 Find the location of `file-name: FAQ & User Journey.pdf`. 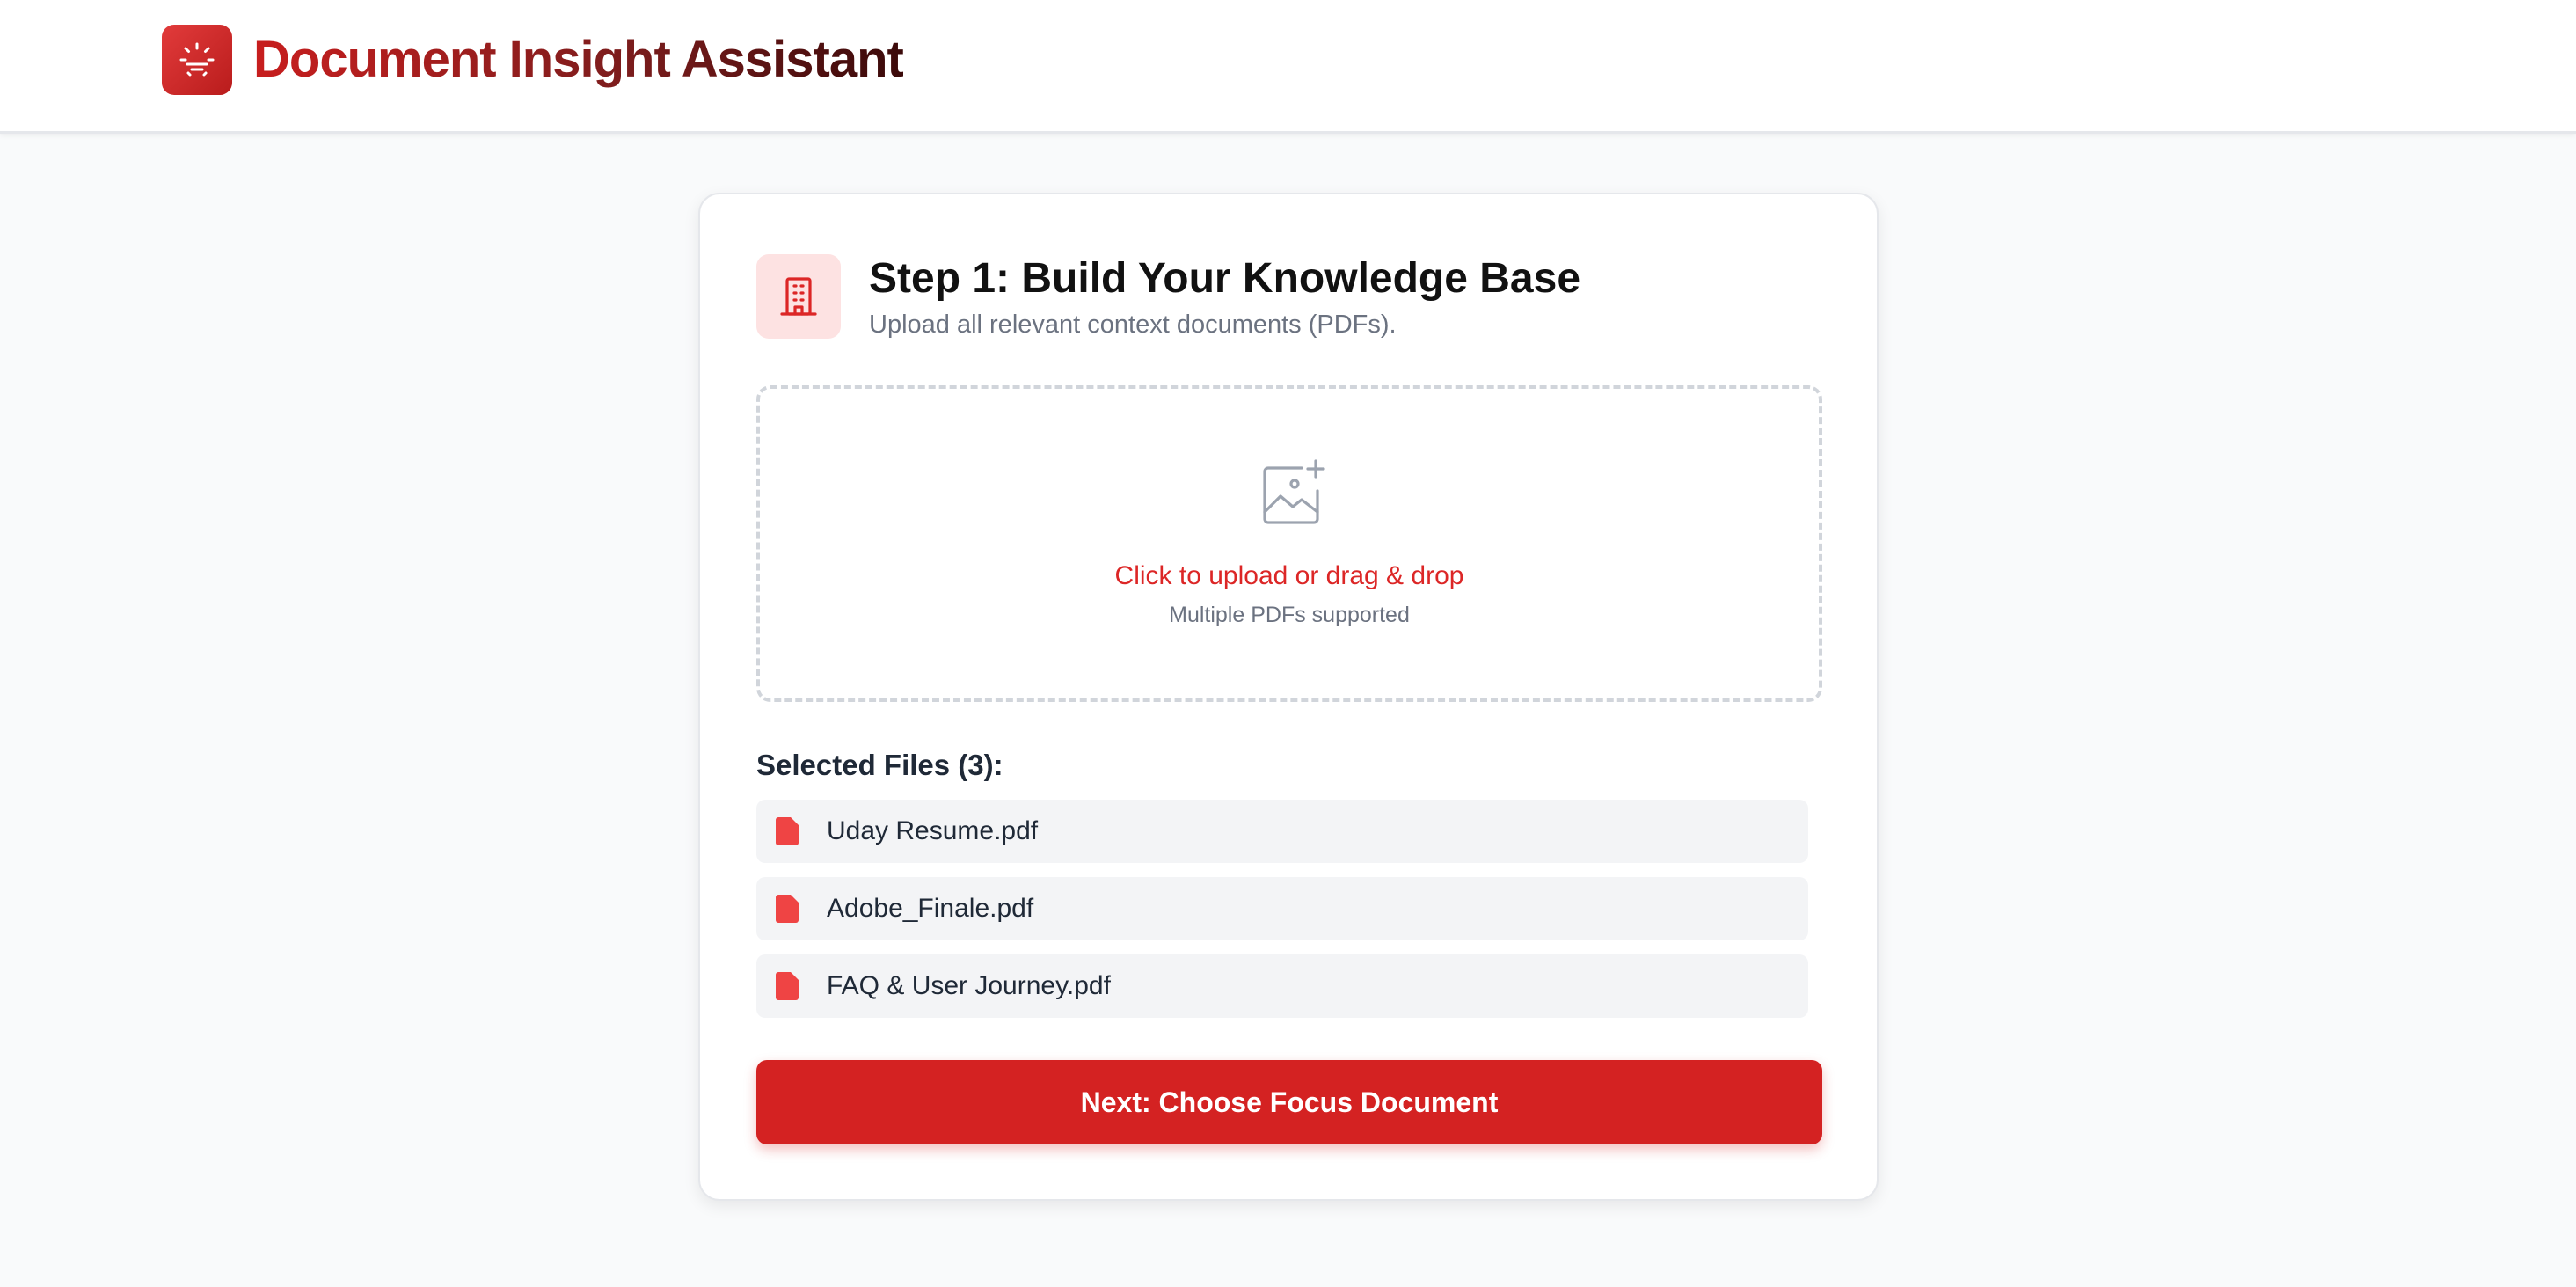

file-name: FAQ & User Journey.pdf is located at coordinates (969, 985).